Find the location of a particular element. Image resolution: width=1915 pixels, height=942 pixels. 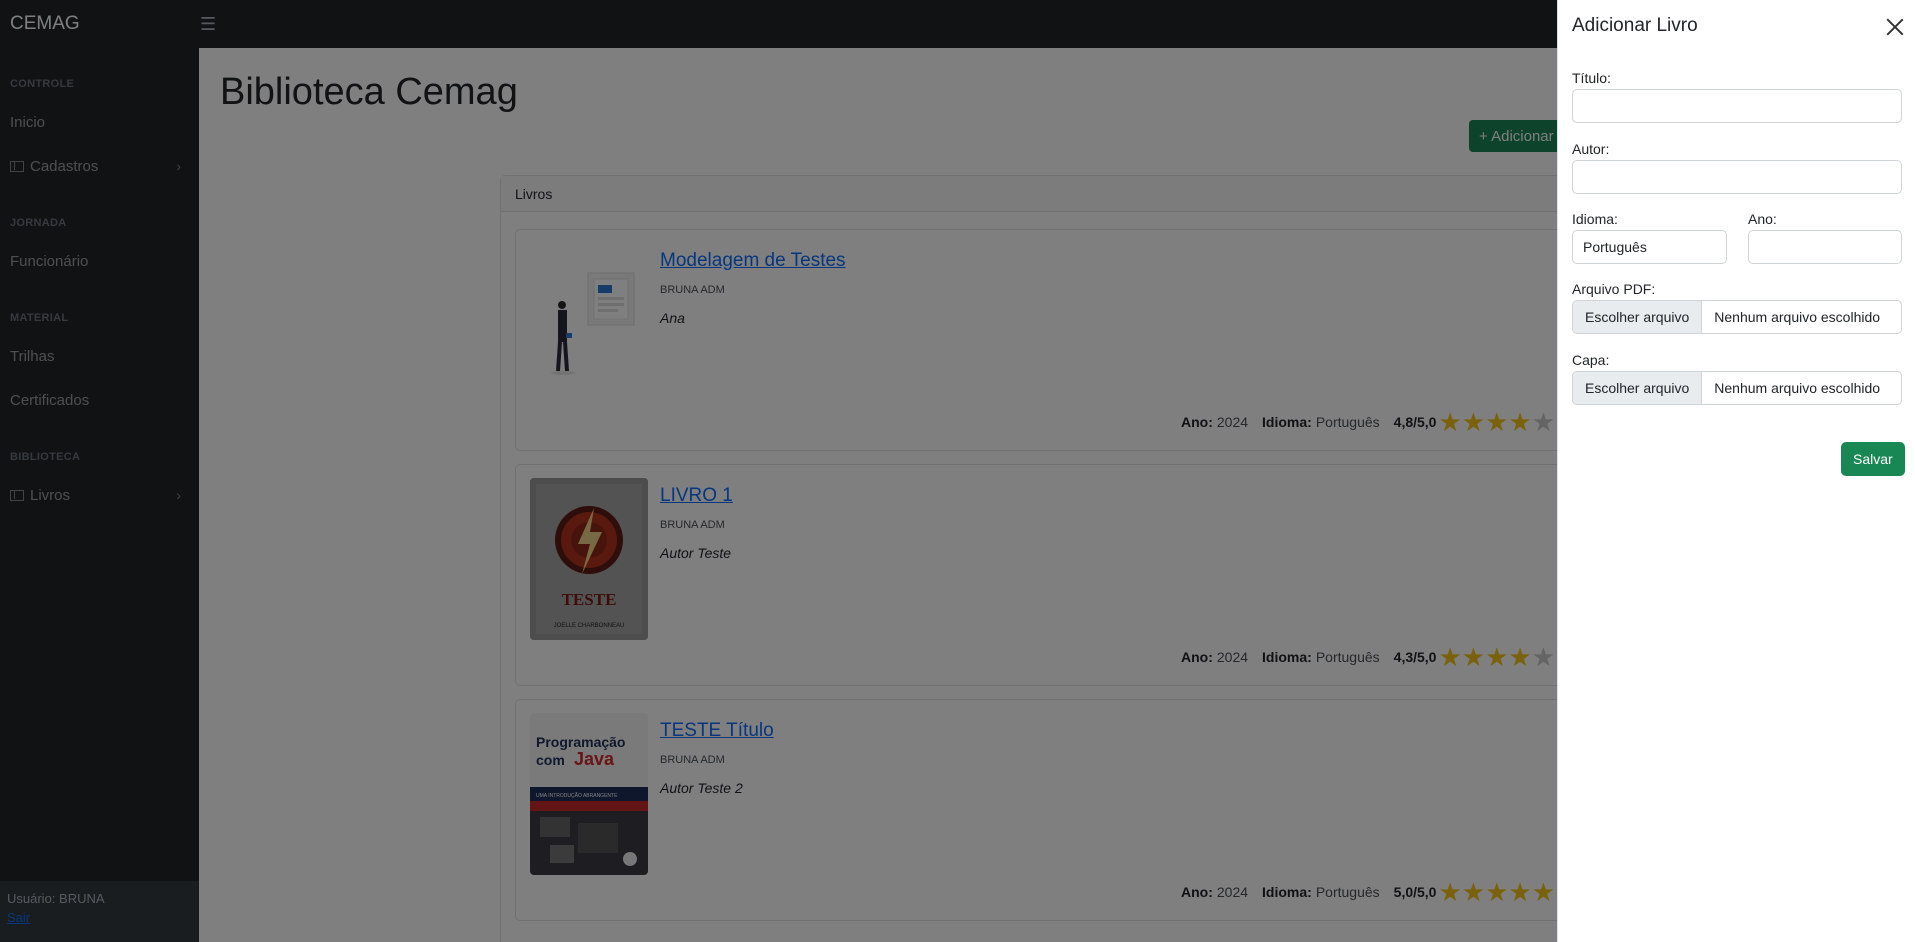

idioma-label: Idioma: is located at coordinates (1595, 219).